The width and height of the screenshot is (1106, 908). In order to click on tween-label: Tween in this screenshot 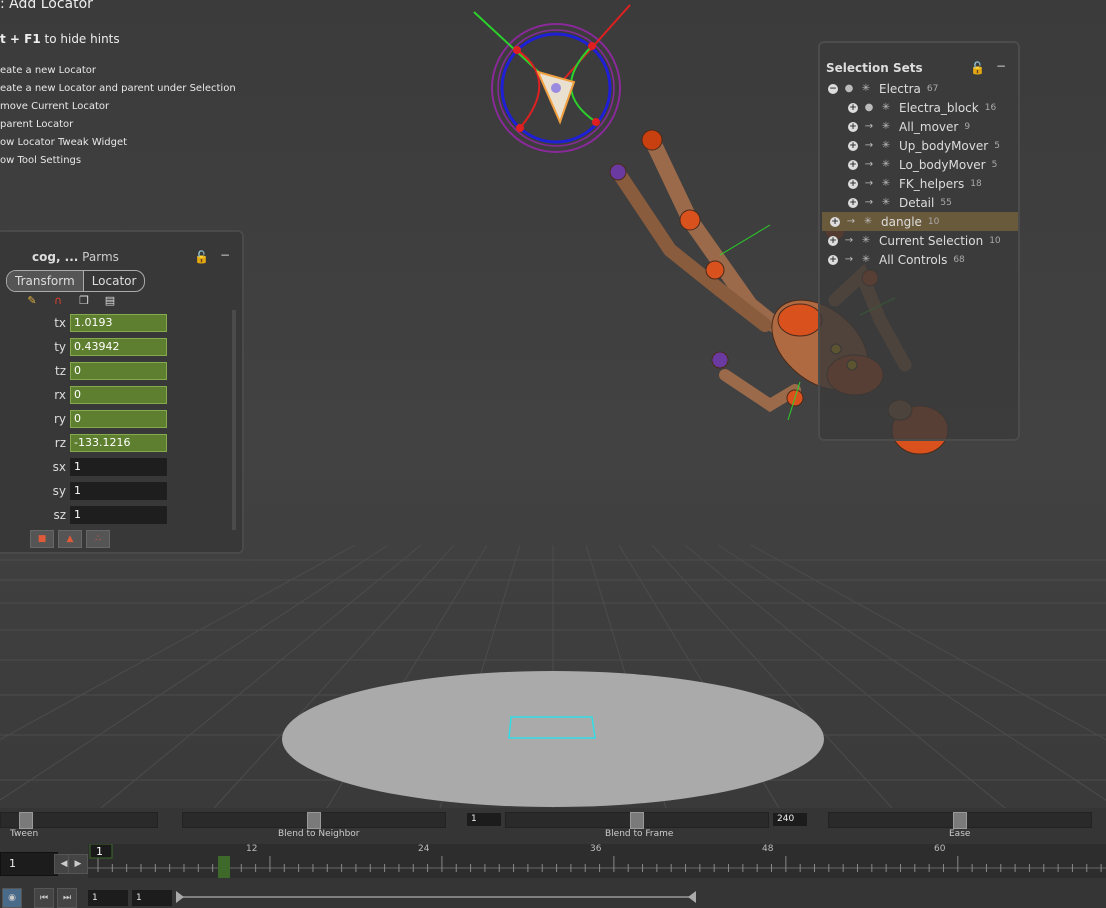, I will do `click(24, 834)`.